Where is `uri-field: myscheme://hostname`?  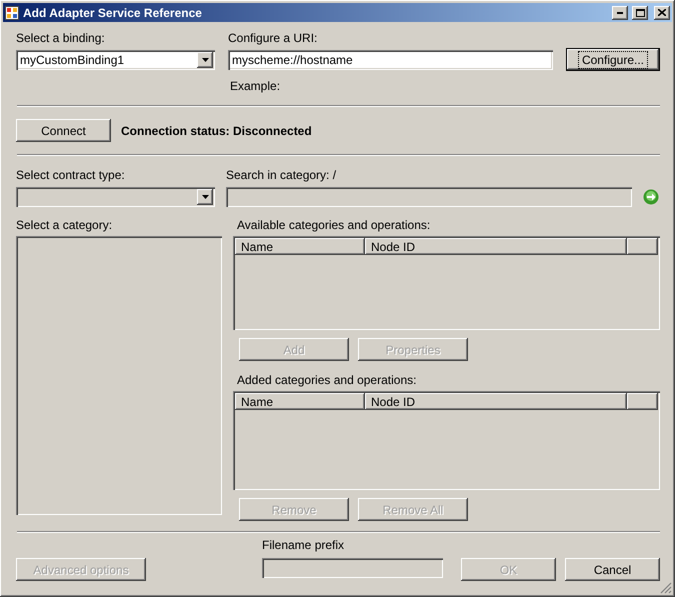 uri-field: myscheme://hostname is located at coordinates (390, 60).